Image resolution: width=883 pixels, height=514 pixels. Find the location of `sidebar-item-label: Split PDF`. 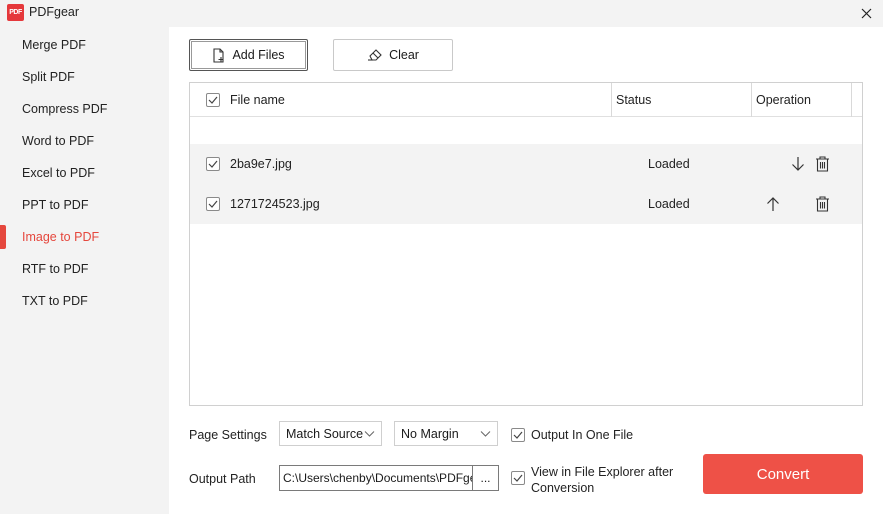

sidebar-item-label: Split PDF is located at coordinates (48, 77).